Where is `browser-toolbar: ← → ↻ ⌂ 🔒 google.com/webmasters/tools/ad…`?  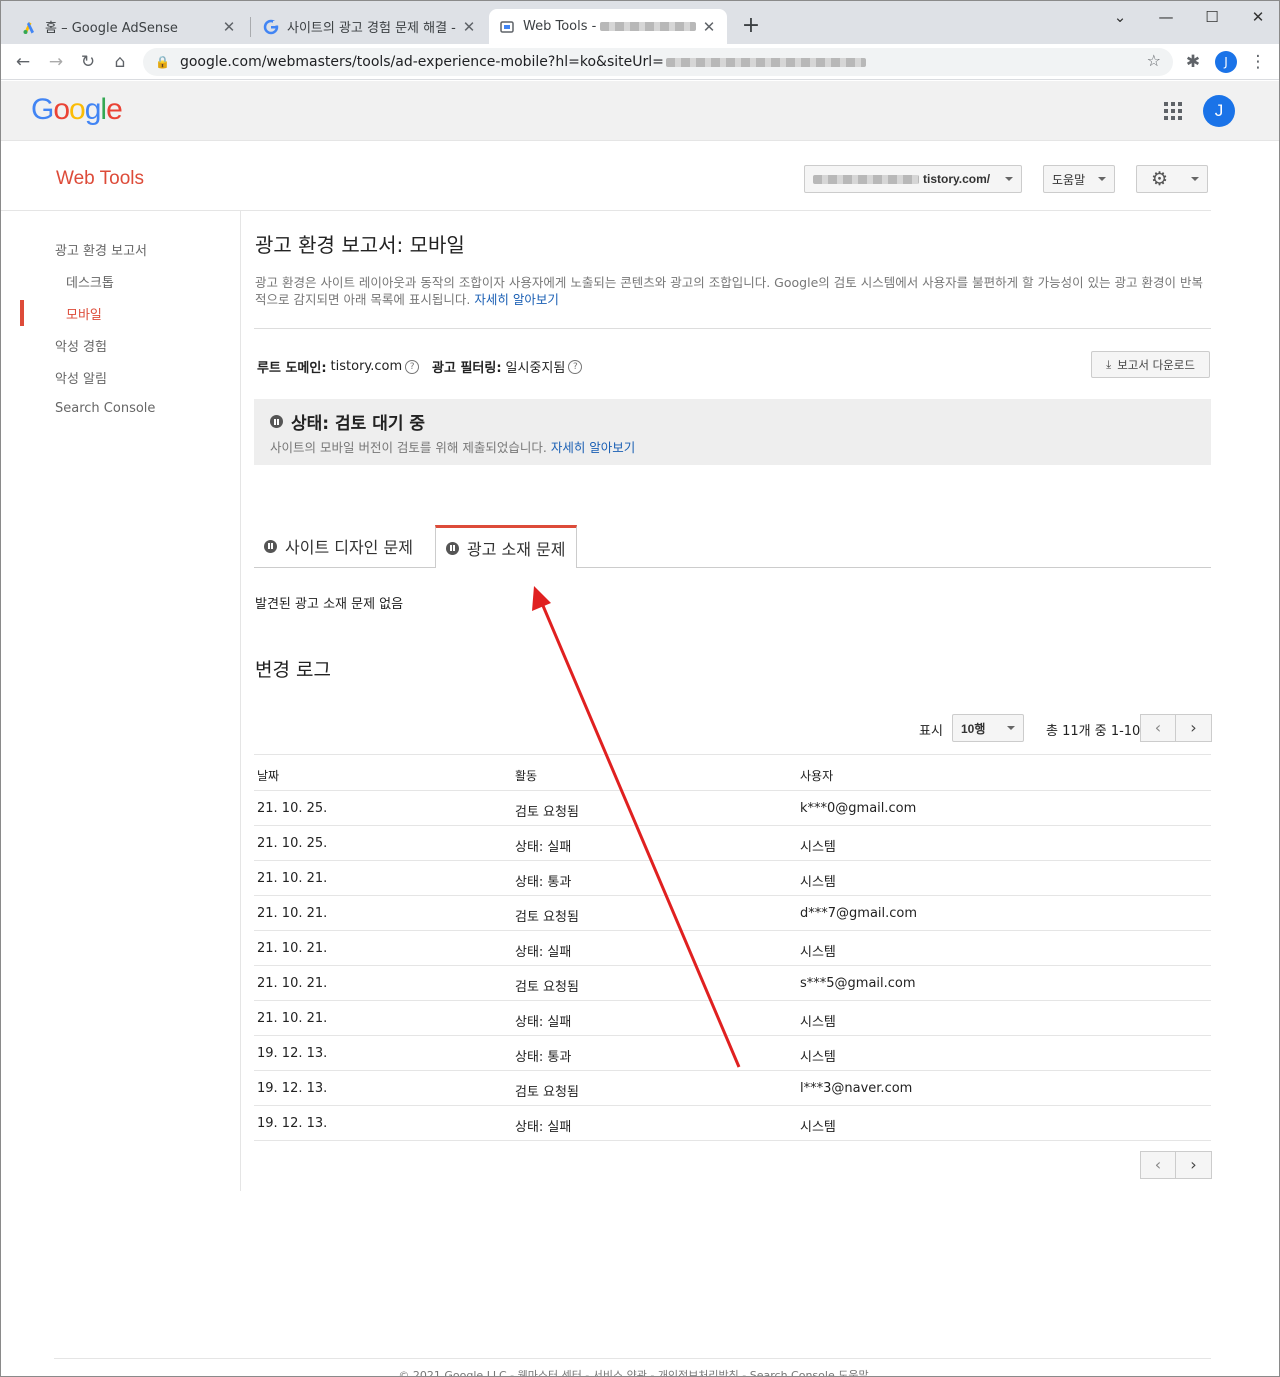 browser-toolbar: ← → ↻ ⌂ 🔒 google.com/webmasters/tools/ad… is located at coordinates (640, 62).